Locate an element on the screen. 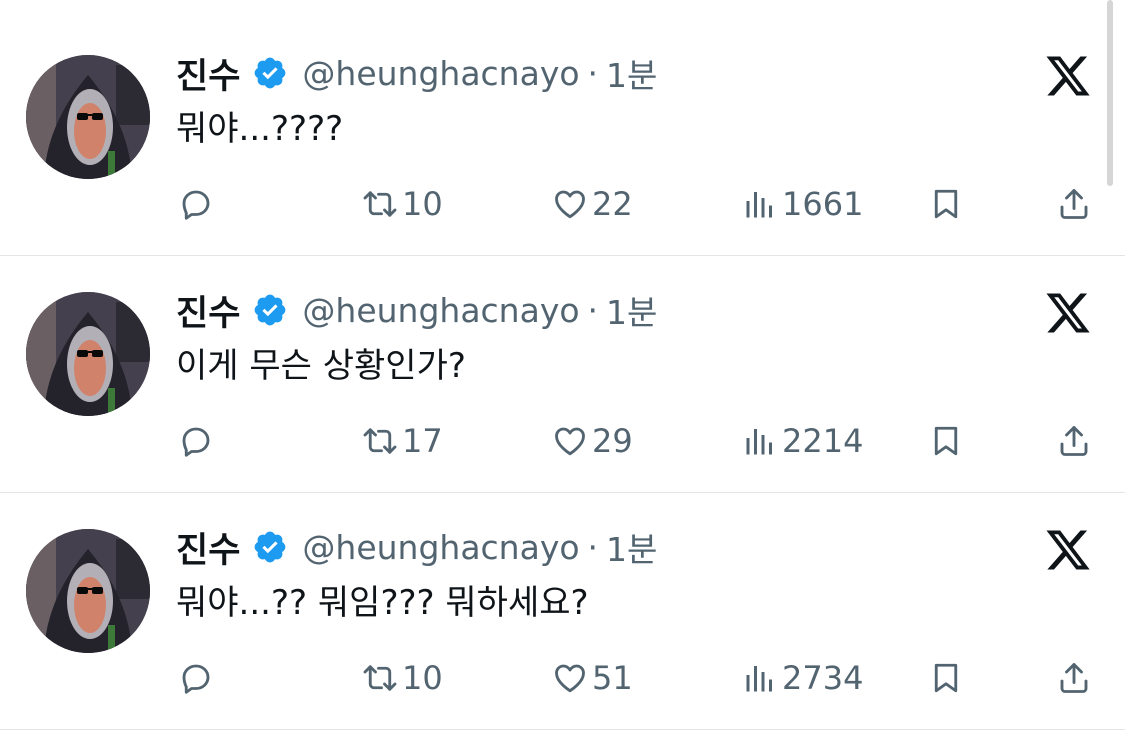  like-button: 22 is located at coordinates (592, 204).